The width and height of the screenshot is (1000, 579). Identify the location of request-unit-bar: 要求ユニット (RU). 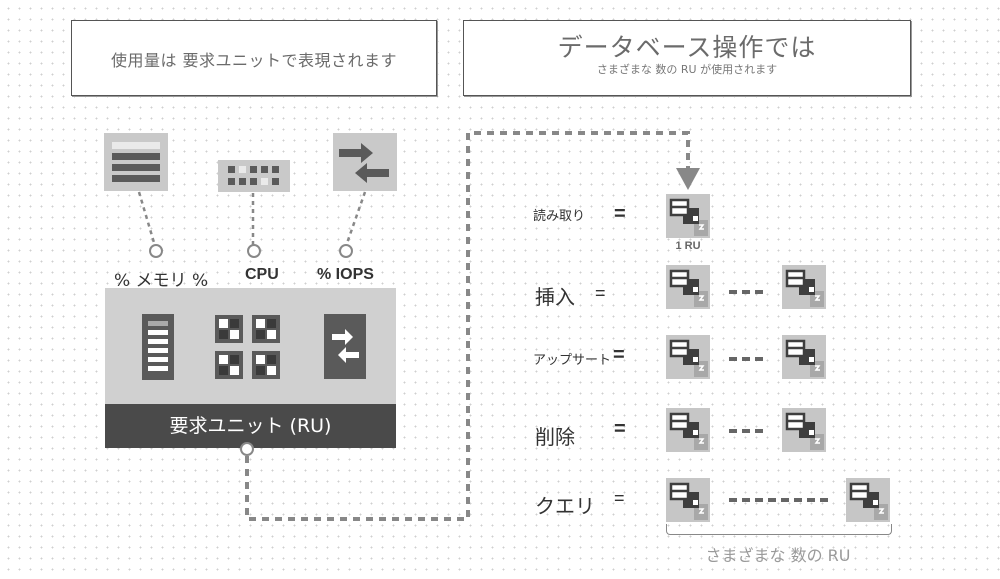
(250, 426).